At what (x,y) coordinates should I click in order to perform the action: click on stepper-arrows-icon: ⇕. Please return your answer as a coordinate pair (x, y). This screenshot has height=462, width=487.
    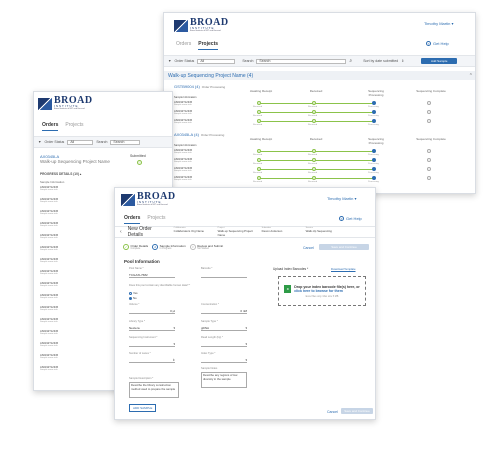
    Looking at the image, I should click on (173, 359).